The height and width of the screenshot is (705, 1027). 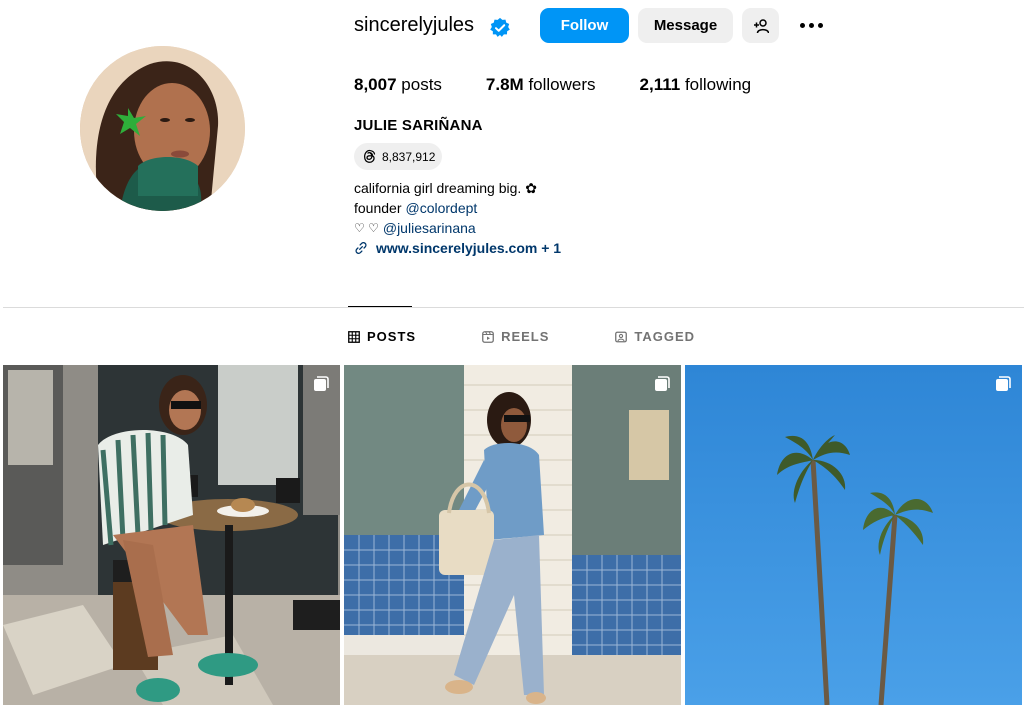 What do you see at coordinates (500, 27) in the screenshot?
I see `verified-badge-icon` at bounding box center [500, 27].